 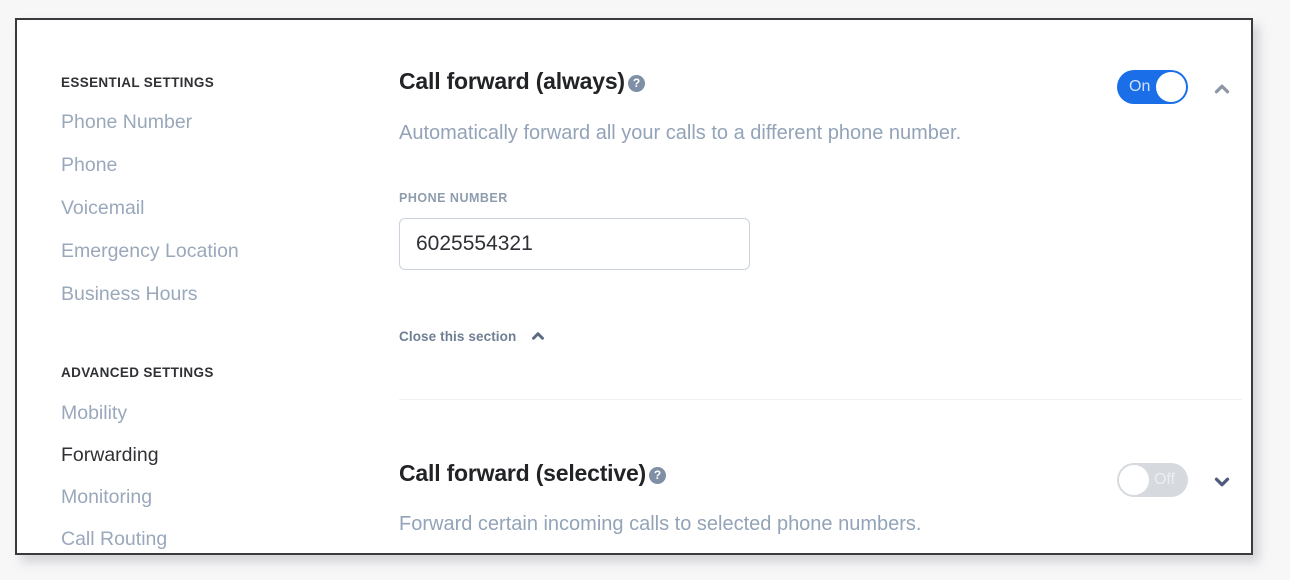 What do you see at coordinates (820, 477) in the screenshot?
I see `section-header: Call forward (selective) ?` at bounding box center [820, 477].